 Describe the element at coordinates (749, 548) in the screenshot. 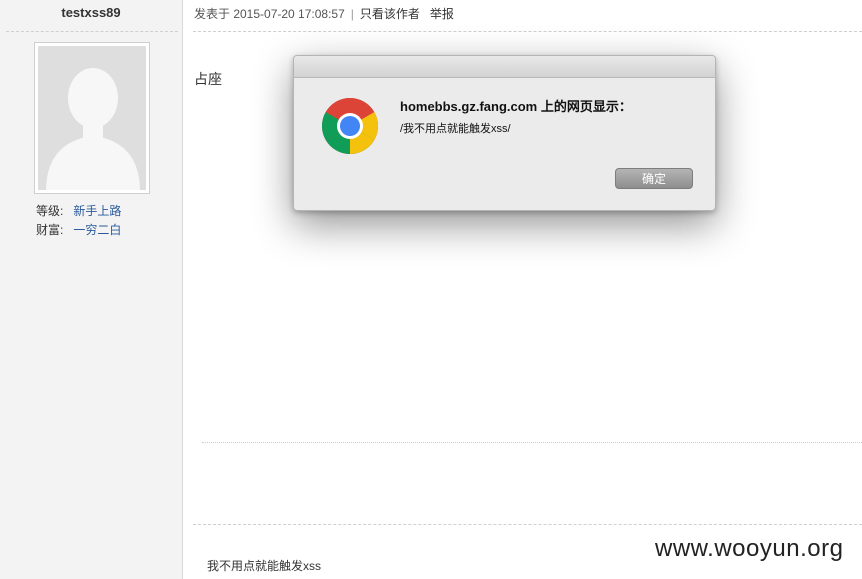

I see `watermark: www.wooyun.org` at that location.